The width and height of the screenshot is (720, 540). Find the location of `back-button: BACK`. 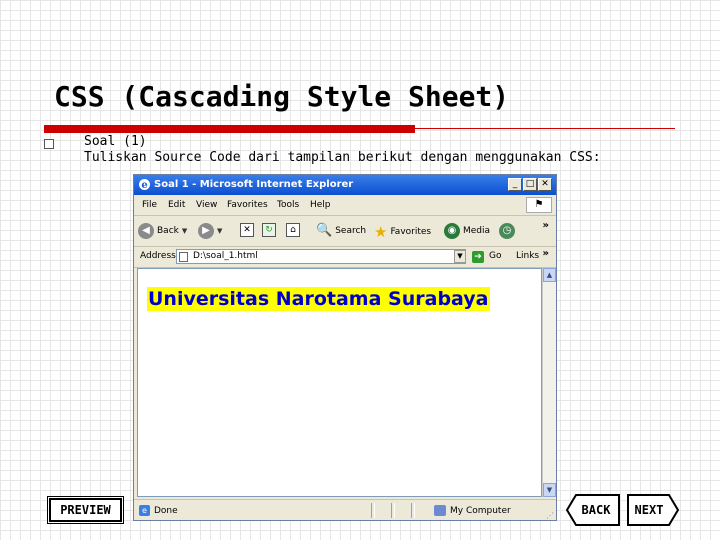

back-button: BACK is located at coordinates (593, 510).